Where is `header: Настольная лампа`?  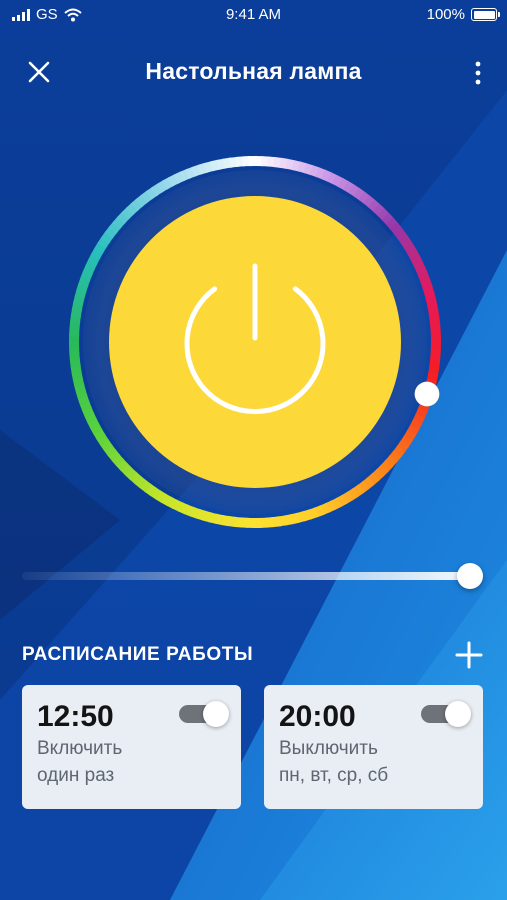 header: Настольная лампа is located at coordinates (253, 72).